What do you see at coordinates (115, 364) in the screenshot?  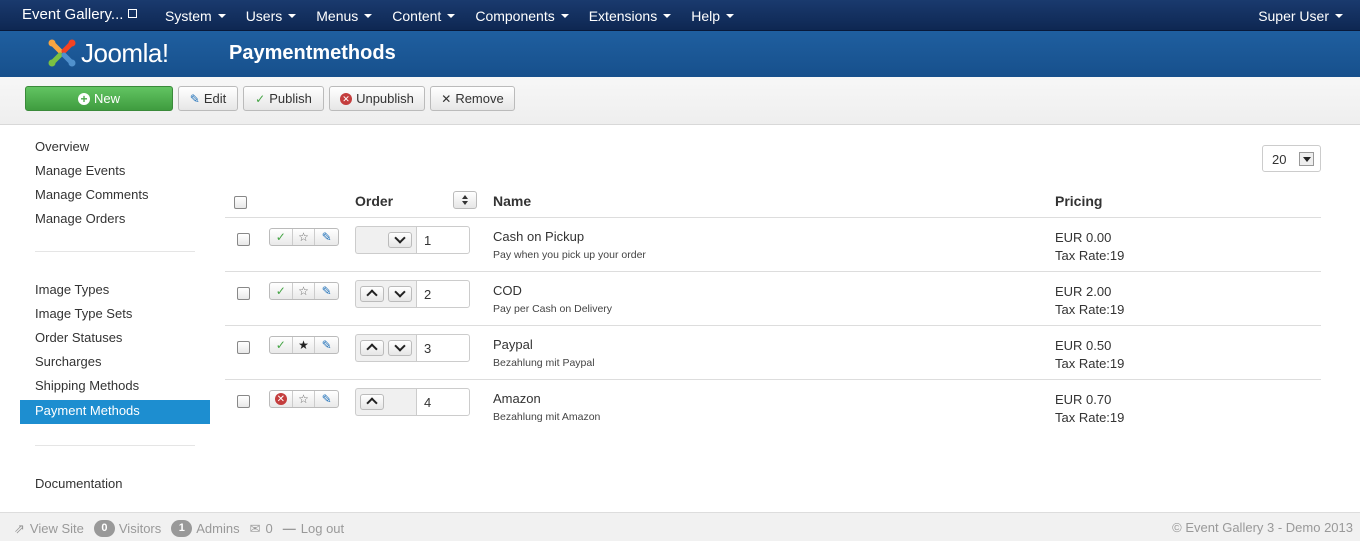 I see `sidebar-item-surcharges: Surcharges` at bounding box center [115, 364].